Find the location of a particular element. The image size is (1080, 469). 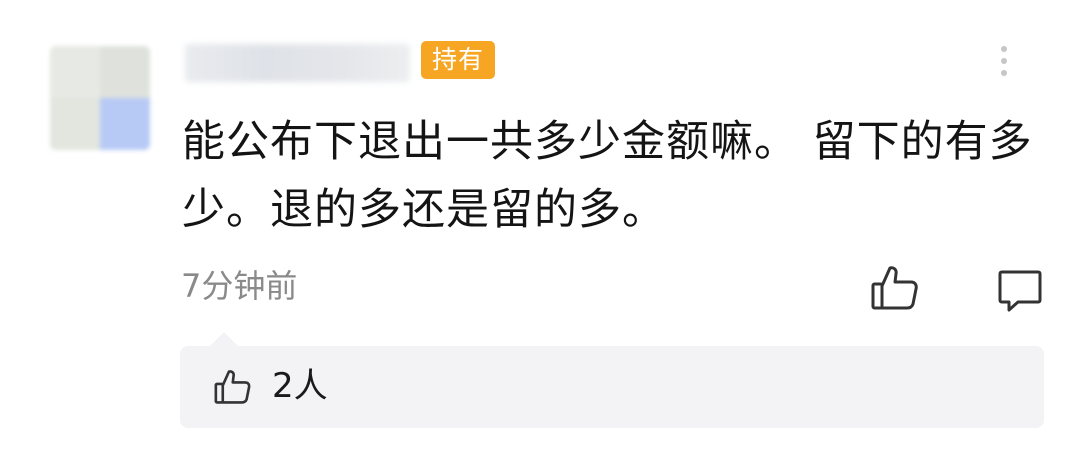

username-redacted is located at coordinates (297, 63).